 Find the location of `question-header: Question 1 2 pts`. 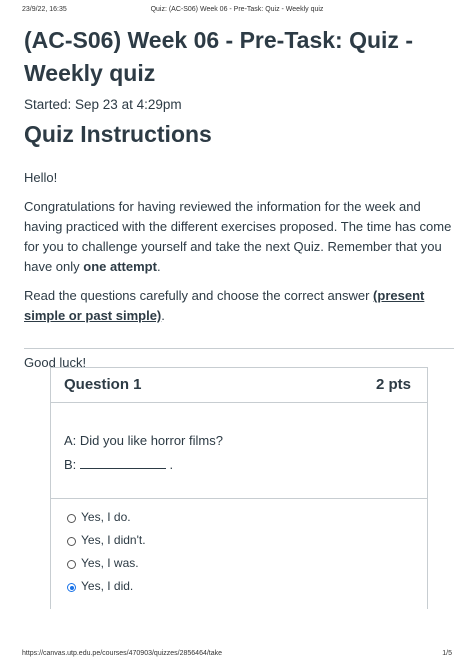

question-header: Question 1 2 pts is located at coordinates (239, 385).